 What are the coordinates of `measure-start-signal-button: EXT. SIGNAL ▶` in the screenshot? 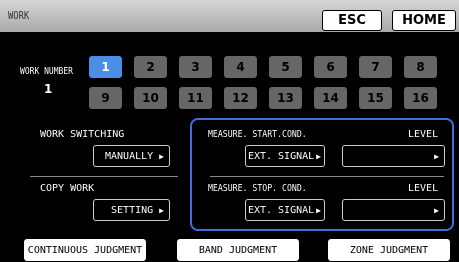 It's located at (285, 156).